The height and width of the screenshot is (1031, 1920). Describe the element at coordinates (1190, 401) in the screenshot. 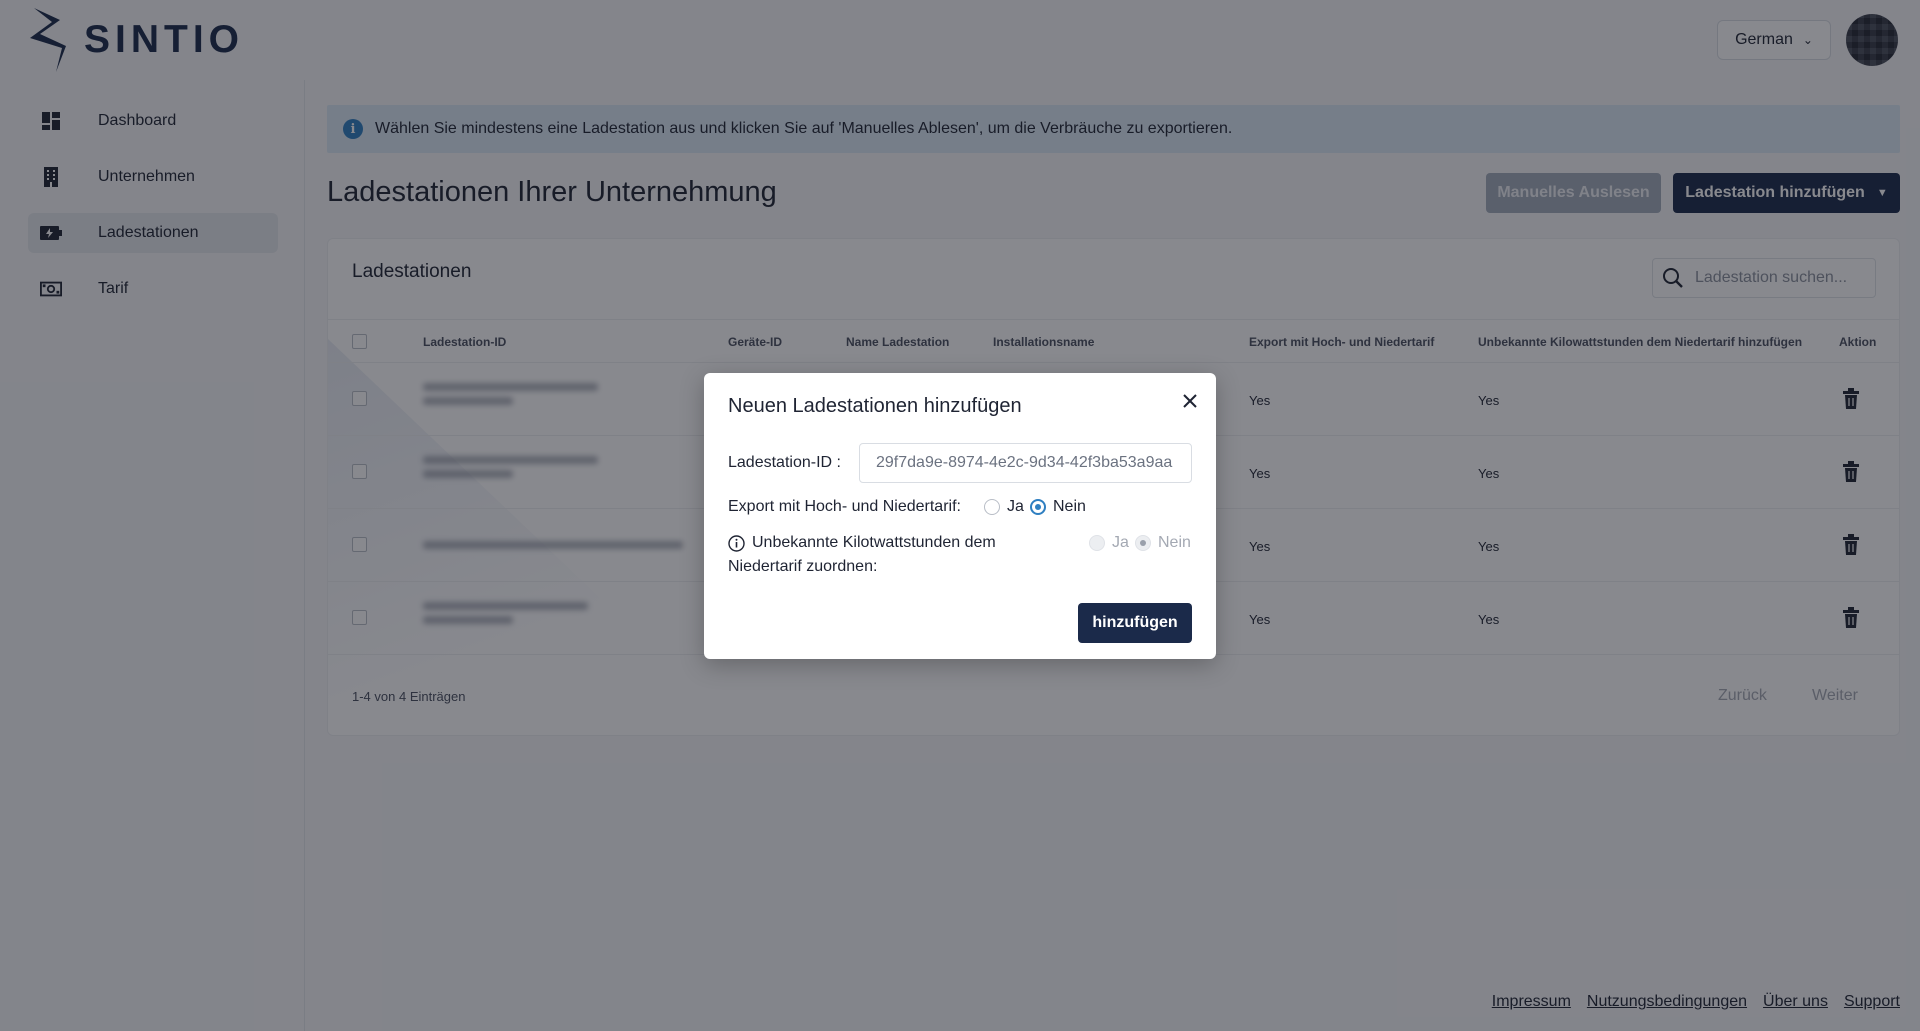

I see `close-icon` at that location.